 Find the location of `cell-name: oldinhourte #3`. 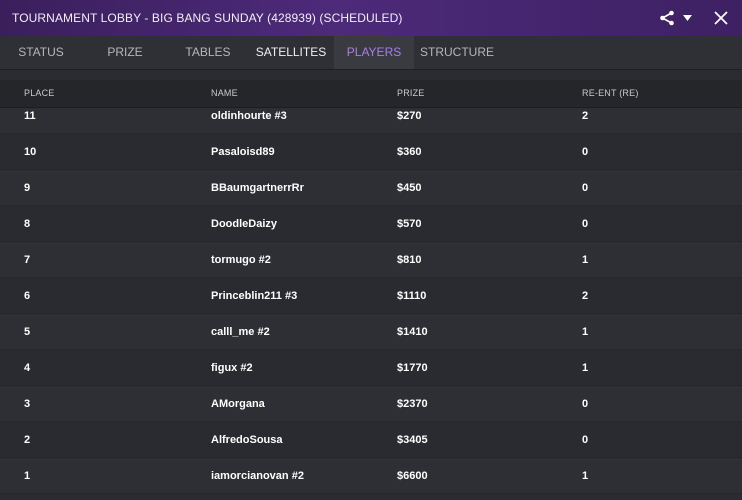

cell-name: oldinhourte #3 is located at coordinates (249, 116).